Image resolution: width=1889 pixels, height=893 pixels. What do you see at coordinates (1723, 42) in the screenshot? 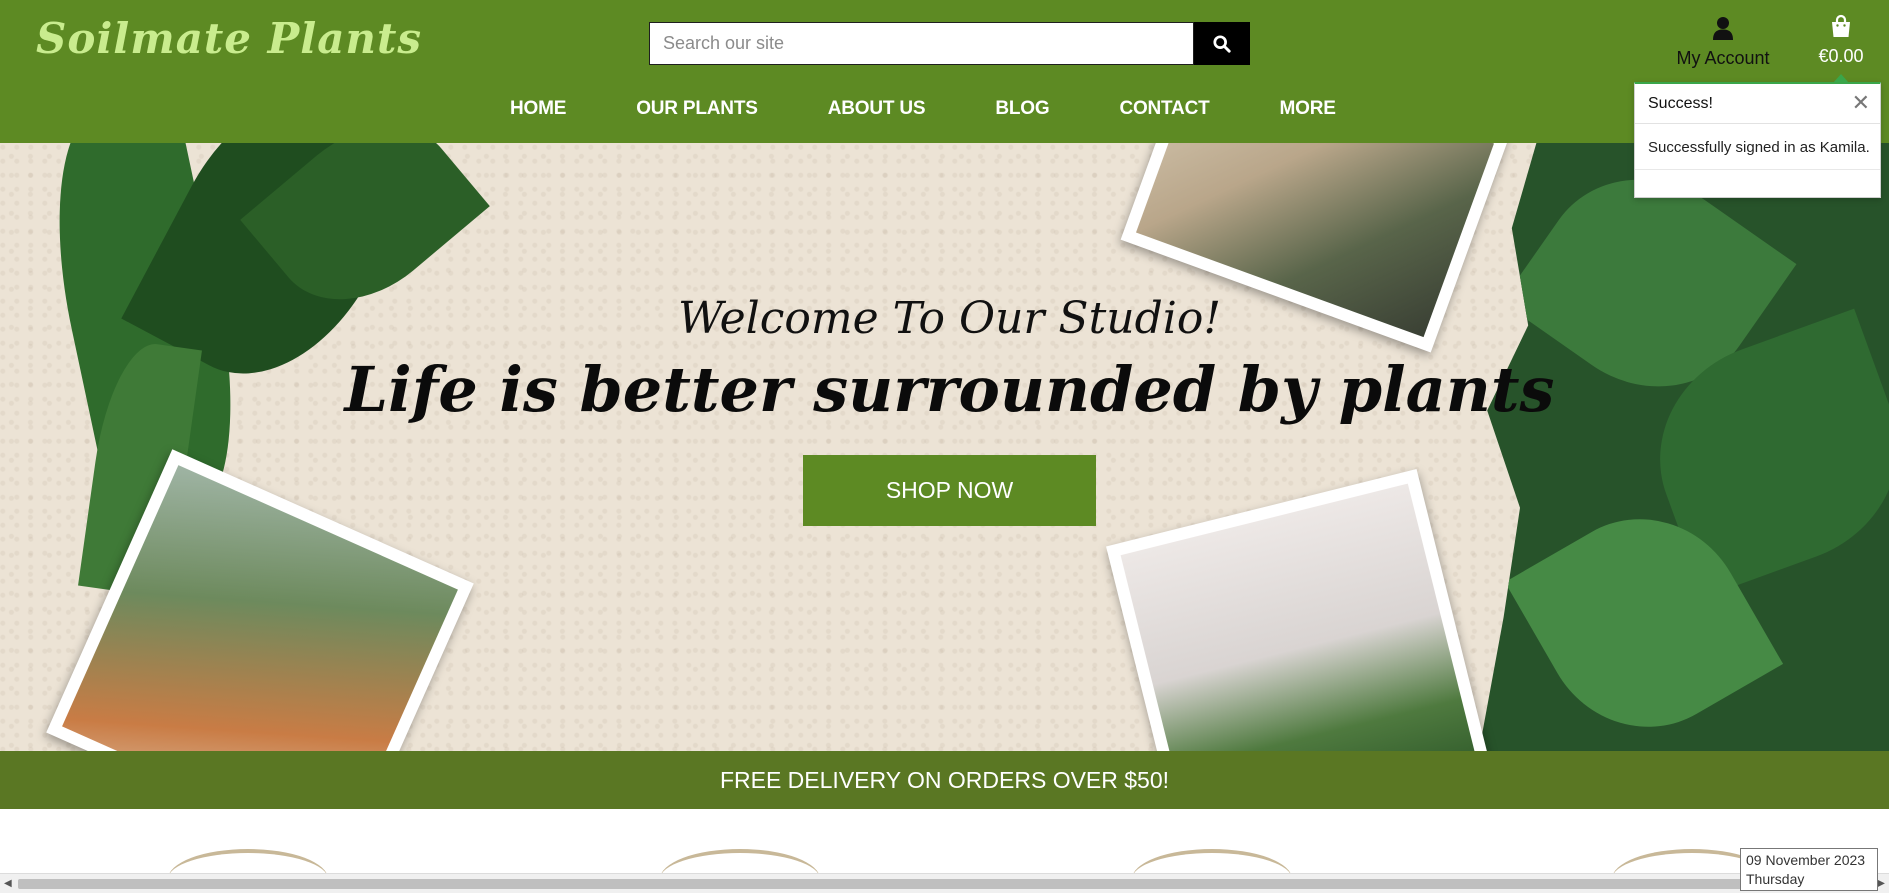
I see `my-account-link: My Account` at bounding box center [1723, 42].